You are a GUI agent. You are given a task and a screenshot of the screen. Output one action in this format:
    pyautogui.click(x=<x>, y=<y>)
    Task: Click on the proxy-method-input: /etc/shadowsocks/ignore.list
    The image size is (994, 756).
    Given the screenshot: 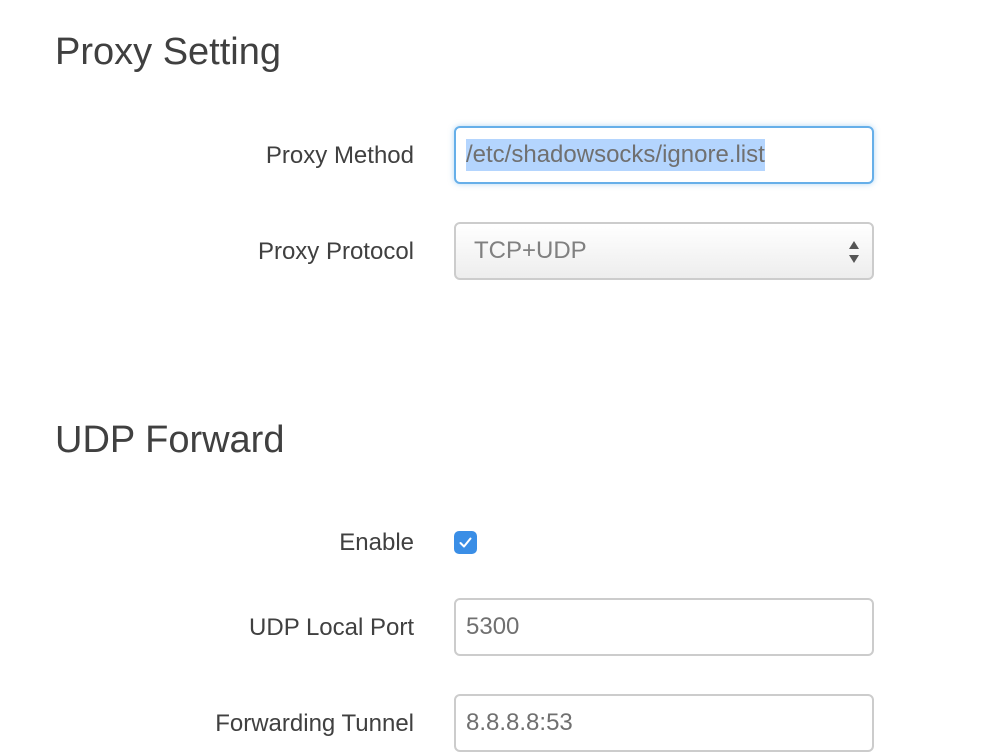 What is the action you would take?
    pyautogui.click(x=664, y=155)
    